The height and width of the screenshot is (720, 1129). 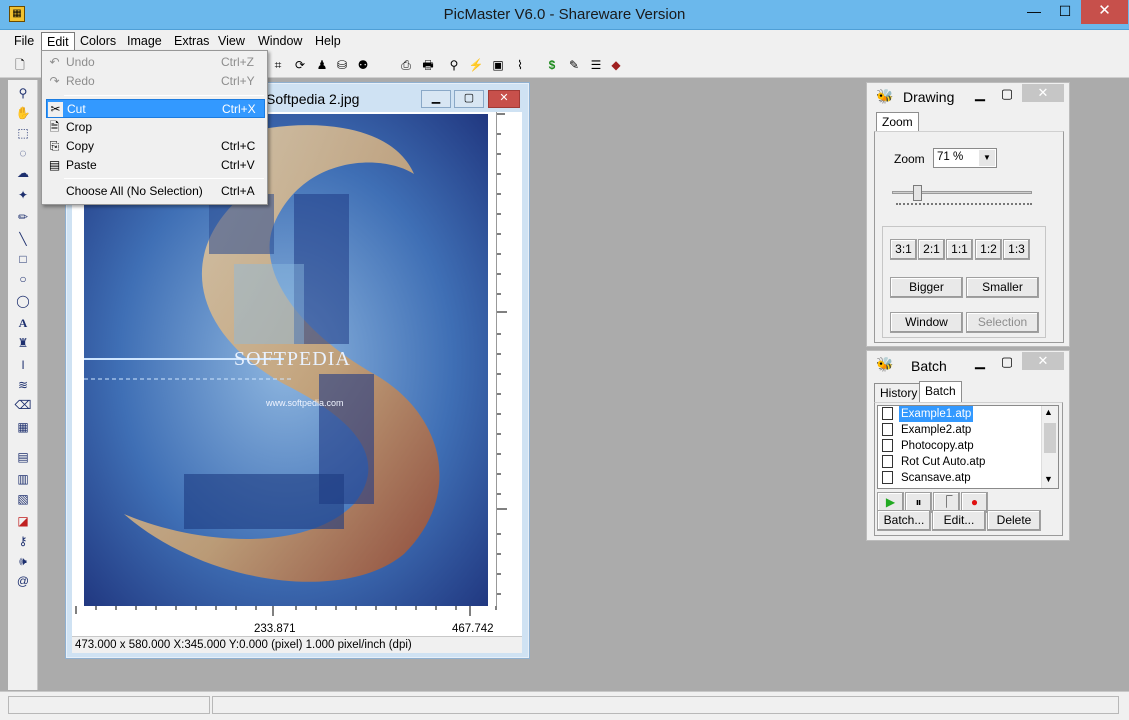 I want to click on color-swap-icon: ◪, so click(x=23, y=521).